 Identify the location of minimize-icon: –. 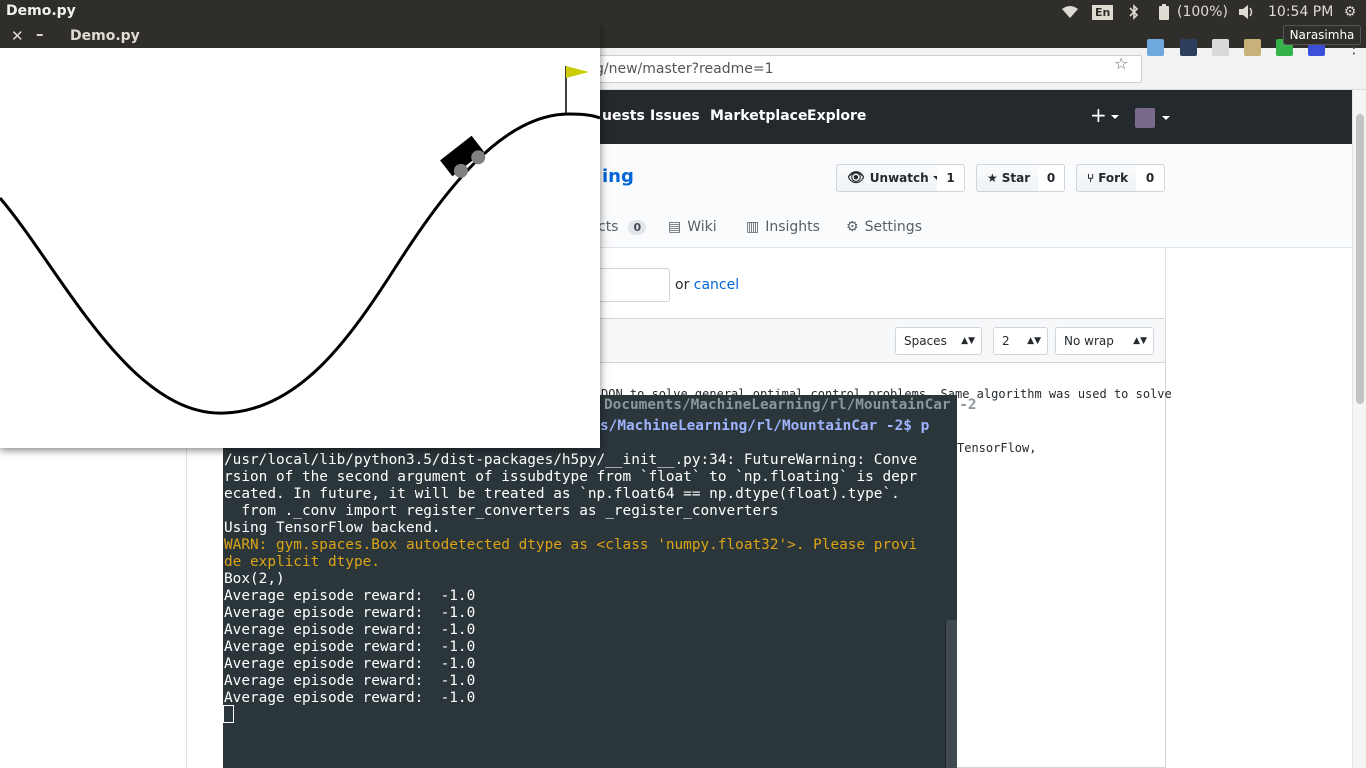
(40, 34).